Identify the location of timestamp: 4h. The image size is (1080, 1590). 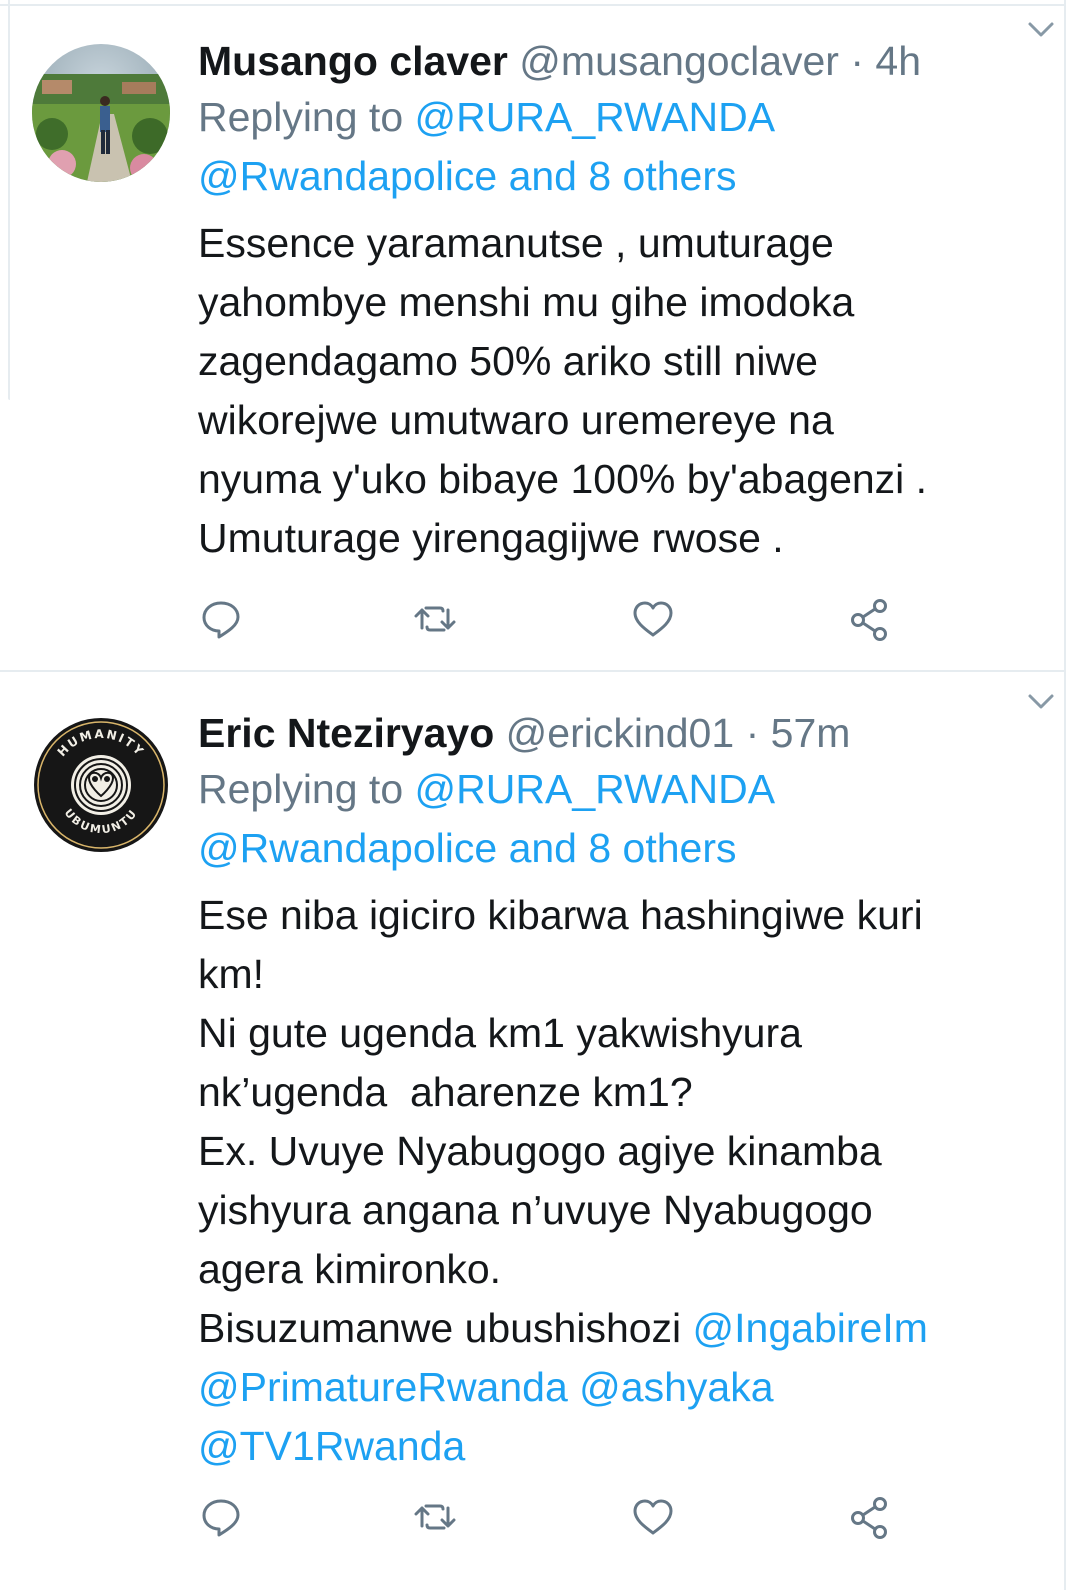
(898, 61).